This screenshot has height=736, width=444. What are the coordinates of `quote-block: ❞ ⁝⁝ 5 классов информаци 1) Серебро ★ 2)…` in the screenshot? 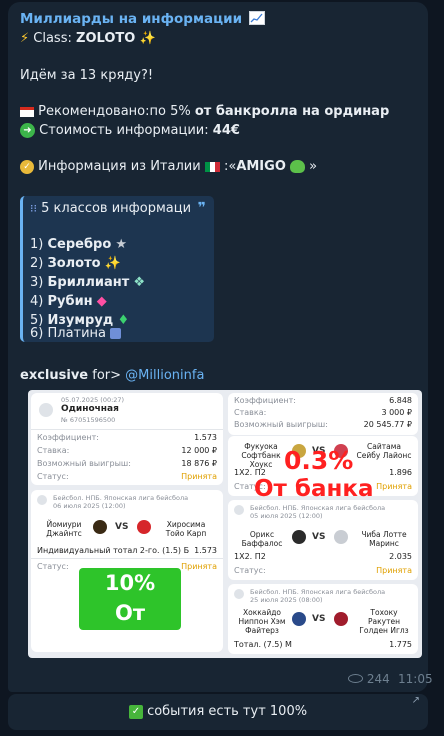 It's located at (117, 269).